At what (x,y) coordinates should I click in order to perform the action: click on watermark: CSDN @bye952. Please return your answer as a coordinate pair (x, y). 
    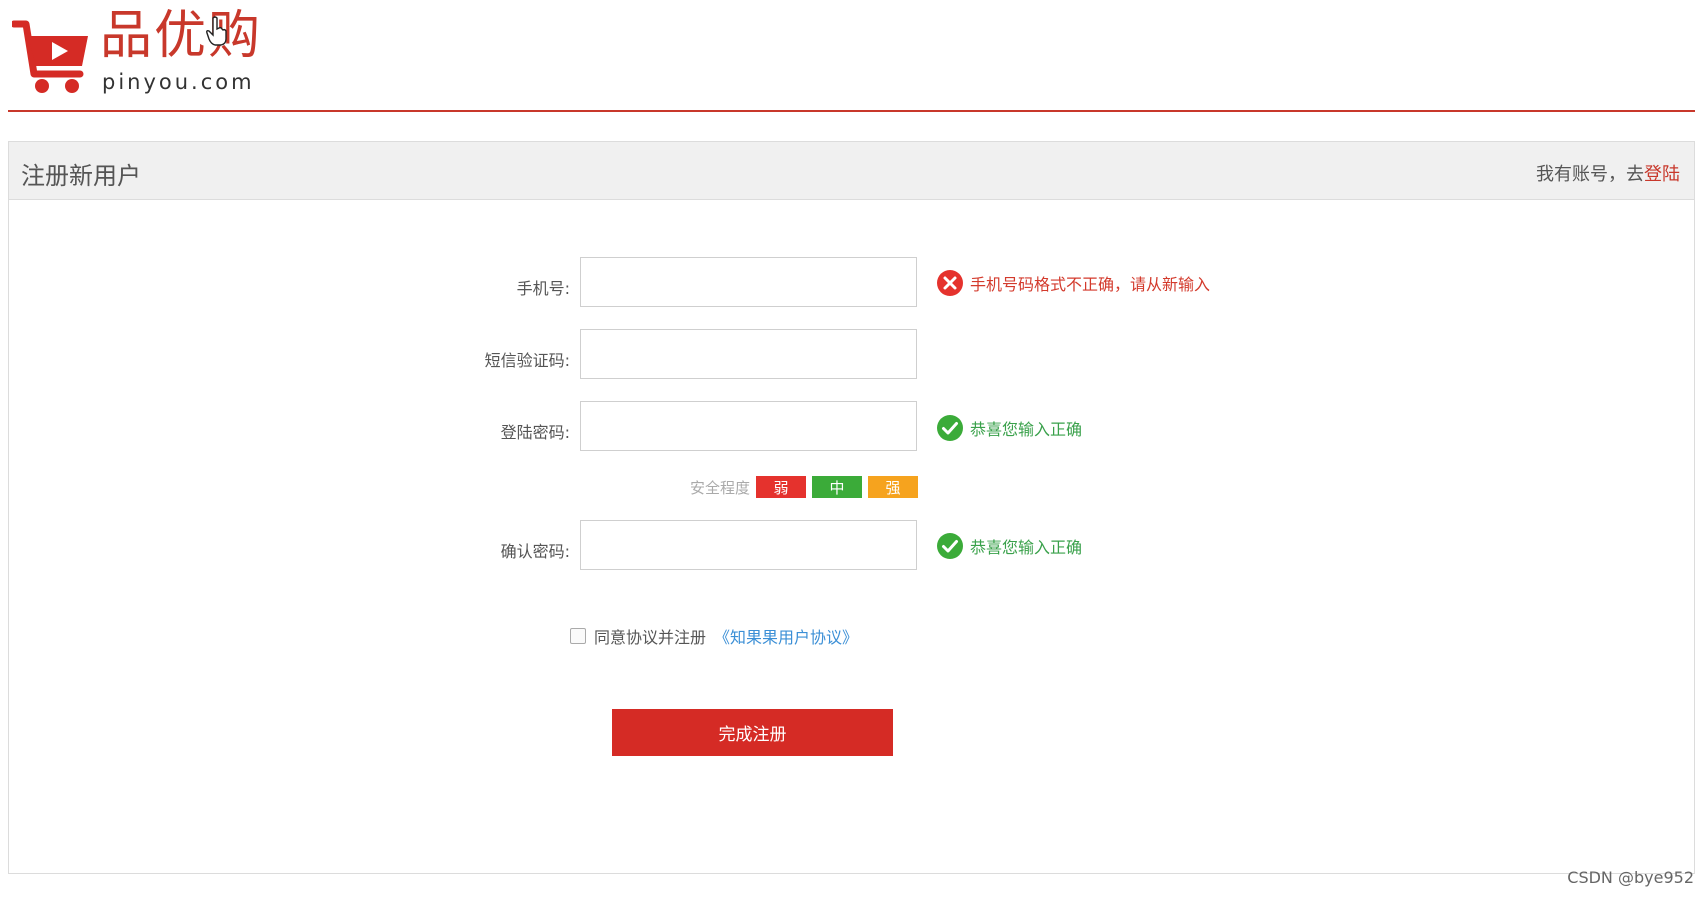
    Looking at the image, I should click on (1630, 877).